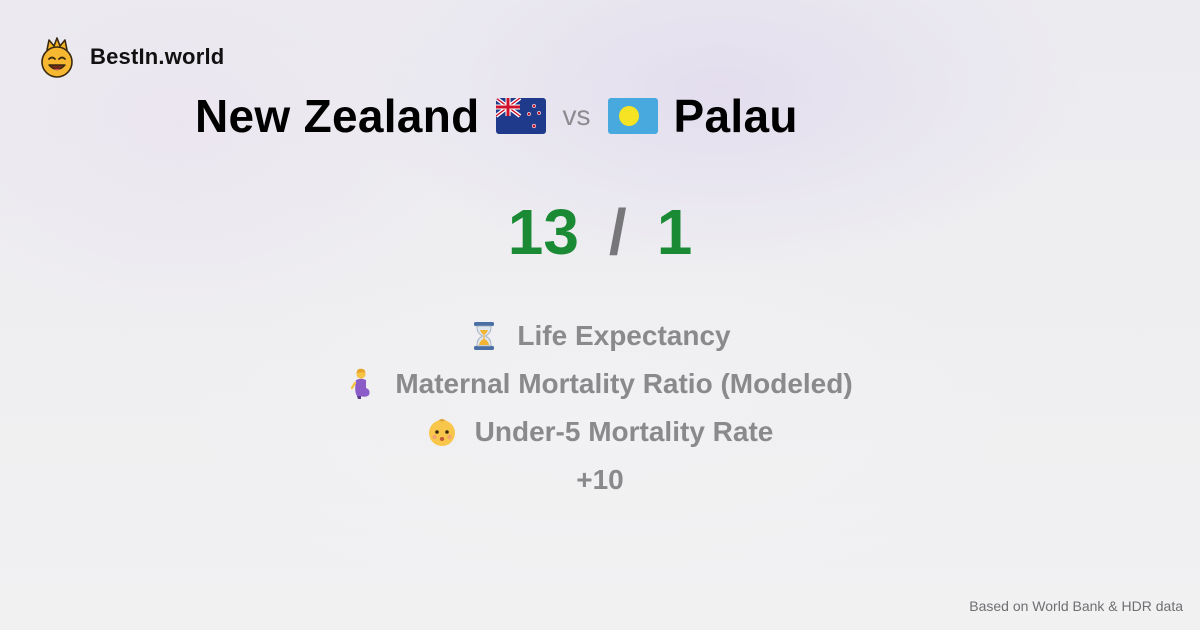  Describe the element at coordinates (600, 232) in the screenshot. I see `score: 13 / 1` at that location.